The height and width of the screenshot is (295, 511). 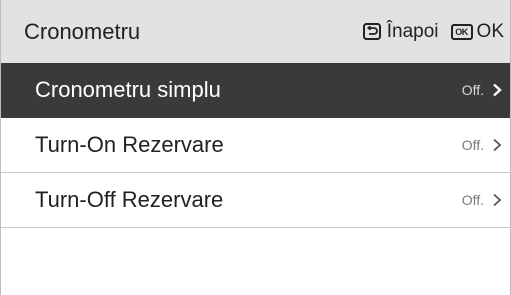 What do you see at coordinates (128, 89) in the screenshot?
I see `menu-item-label: Cronometru simplu` at bounding box center [128, 89].